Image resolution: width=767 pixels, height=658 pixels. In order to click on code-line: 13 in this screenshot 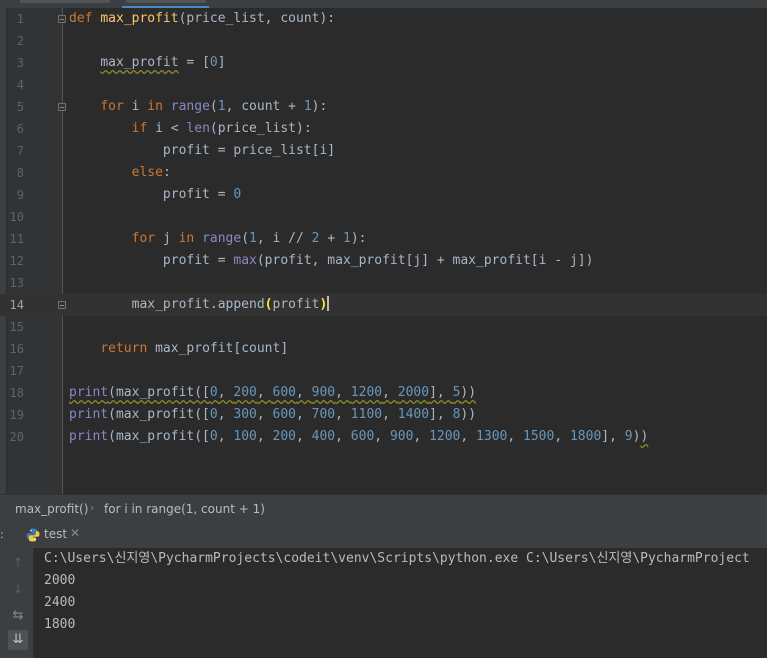, I will do `click(383, 283)`.